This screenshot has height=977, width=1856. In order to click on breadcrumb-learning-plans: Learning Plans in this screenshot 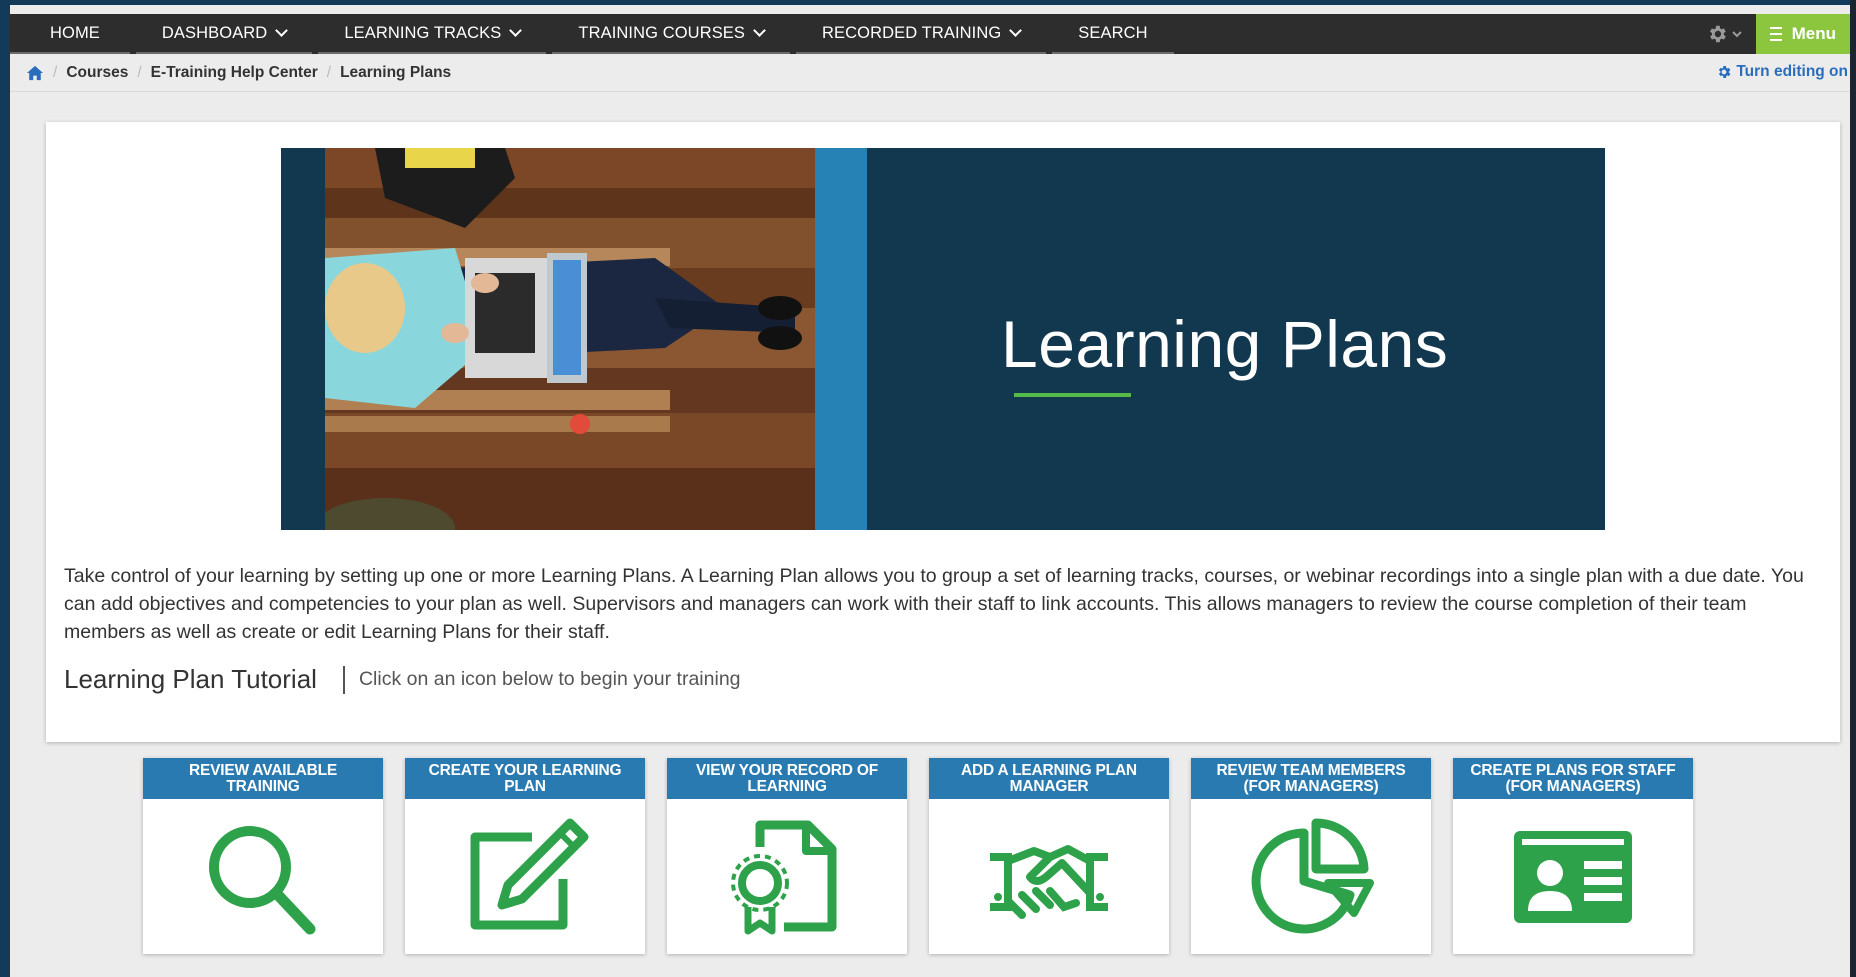, I will do `click(395, 73)`.